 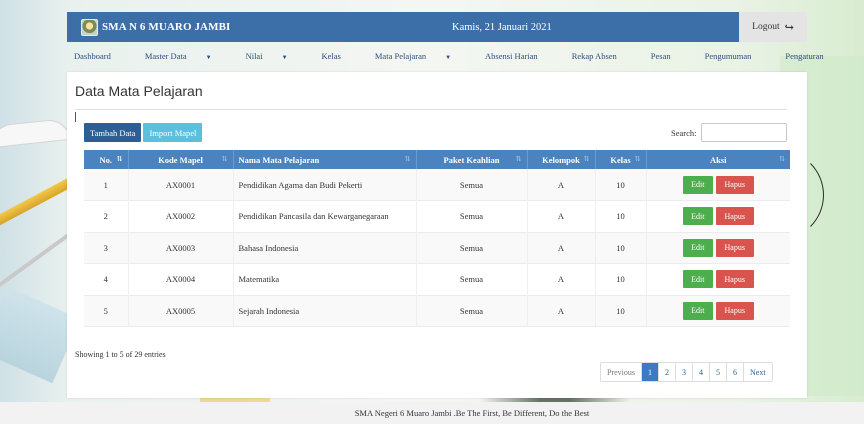 What do you see at coordinates (120, 354) in the screenshot?
I see `entries-info: Showing 1 to 5 of 29 entries` at bounding box center [120, 354].